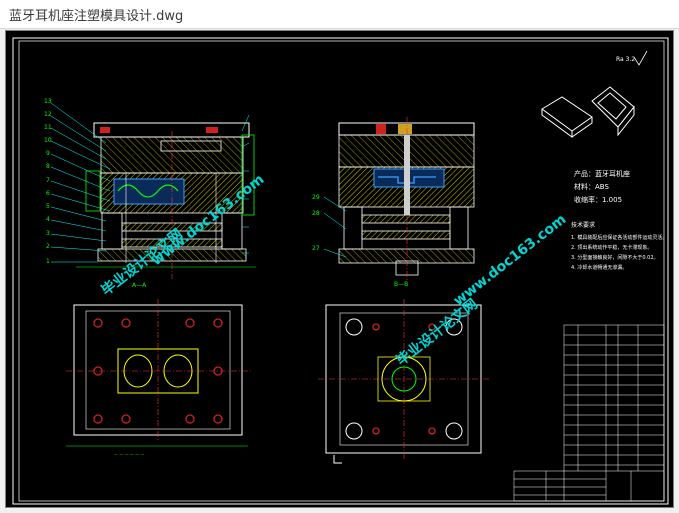 The height and width of the screenshot is (513, 679). Describe the element at coordinates (316, 248) in the screenshot. I see `part-label: 27` at that location.